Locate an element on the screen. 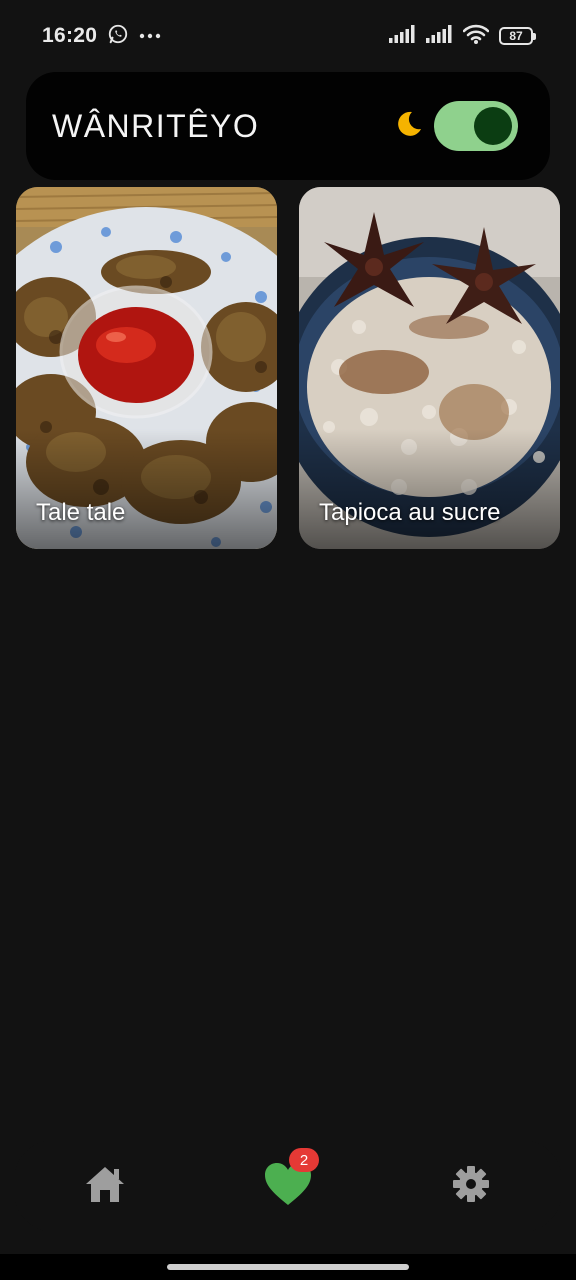  bottom-navigation: 2 is located at coordinates (288, 1186).